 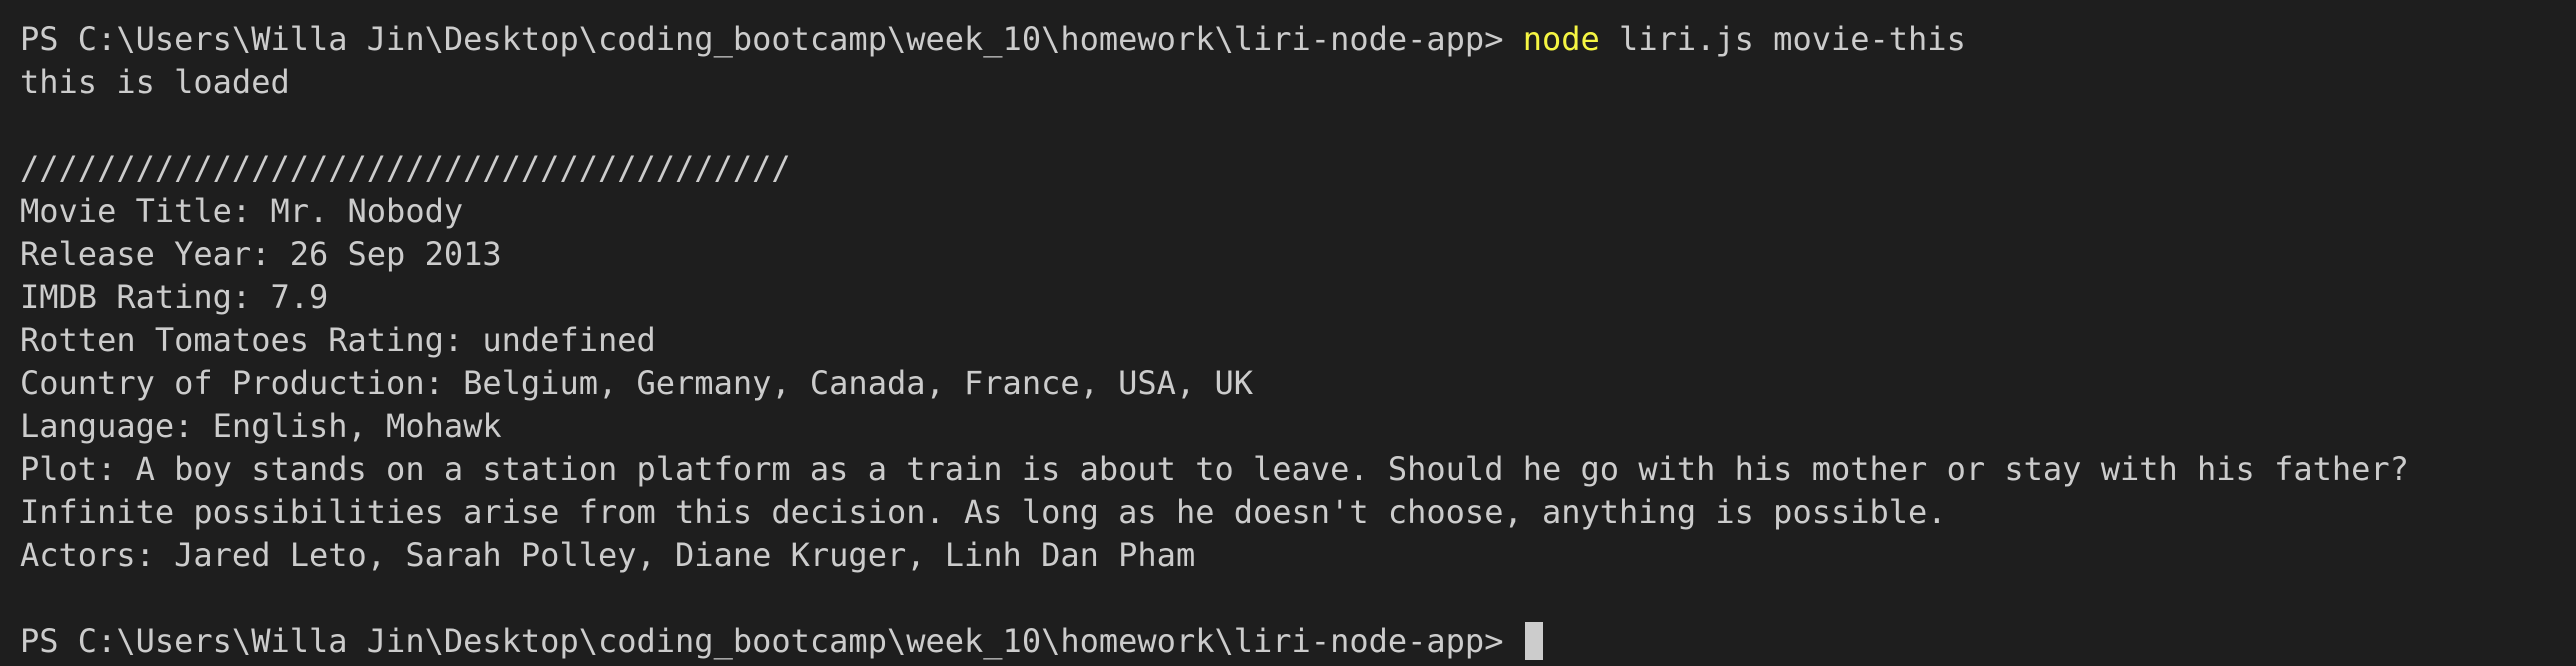 I want to click on language-line: Language: English, Mohawk, so click(x=261, y=426).